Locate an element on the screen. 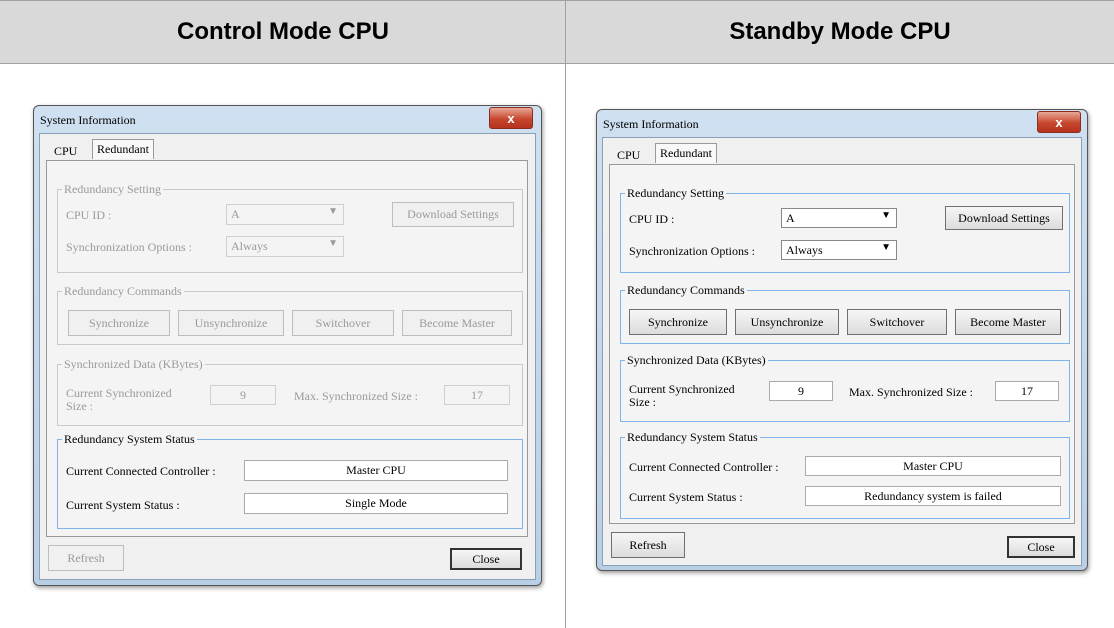  column-header-standby: Standby Mode CPU is located at coordinates (840, 32).